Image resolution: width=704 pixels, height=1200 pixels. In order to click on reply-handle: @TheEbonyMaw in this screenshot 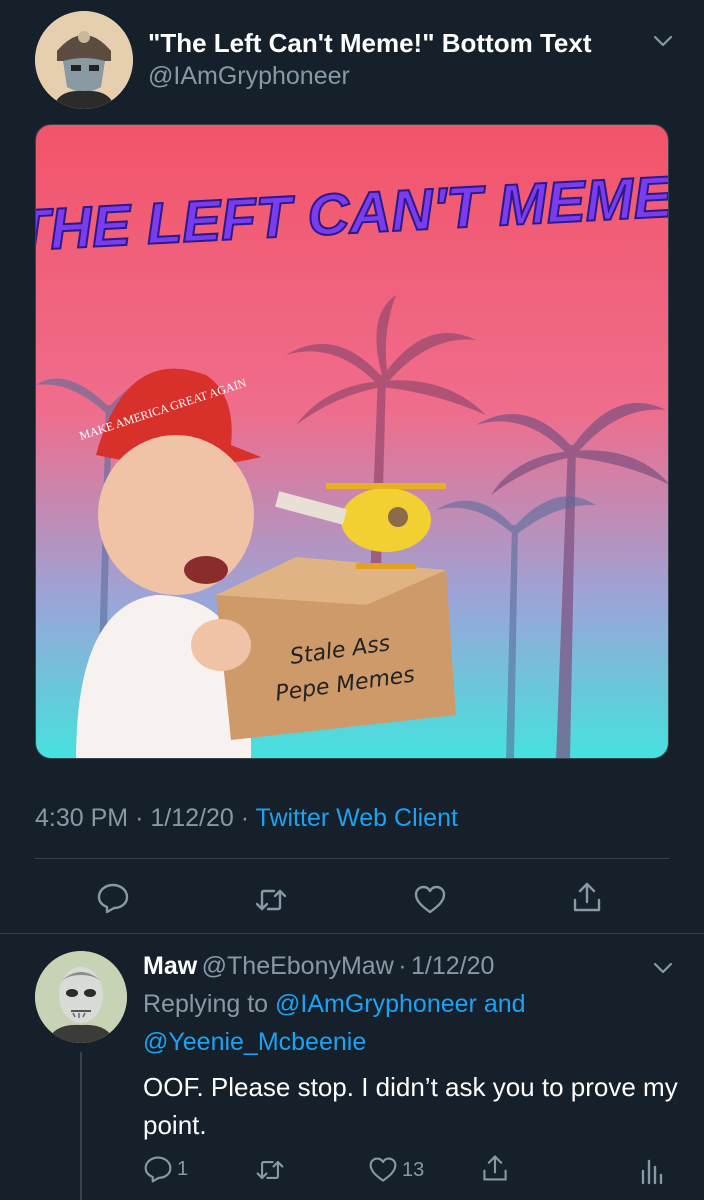, I will do `click(298, 966)`.